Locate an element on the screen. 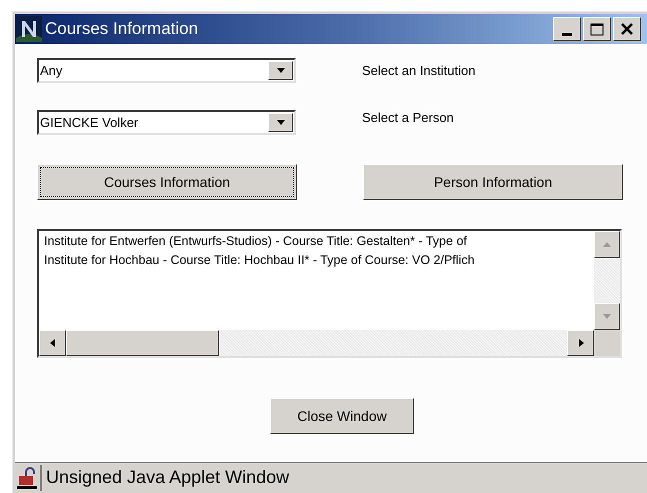  scroll-up-icon is located at coordinates (607, 245).